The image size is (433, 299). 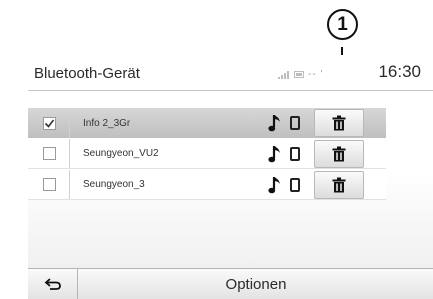 I want to click on battery-icon, so click(x=299, y=74).